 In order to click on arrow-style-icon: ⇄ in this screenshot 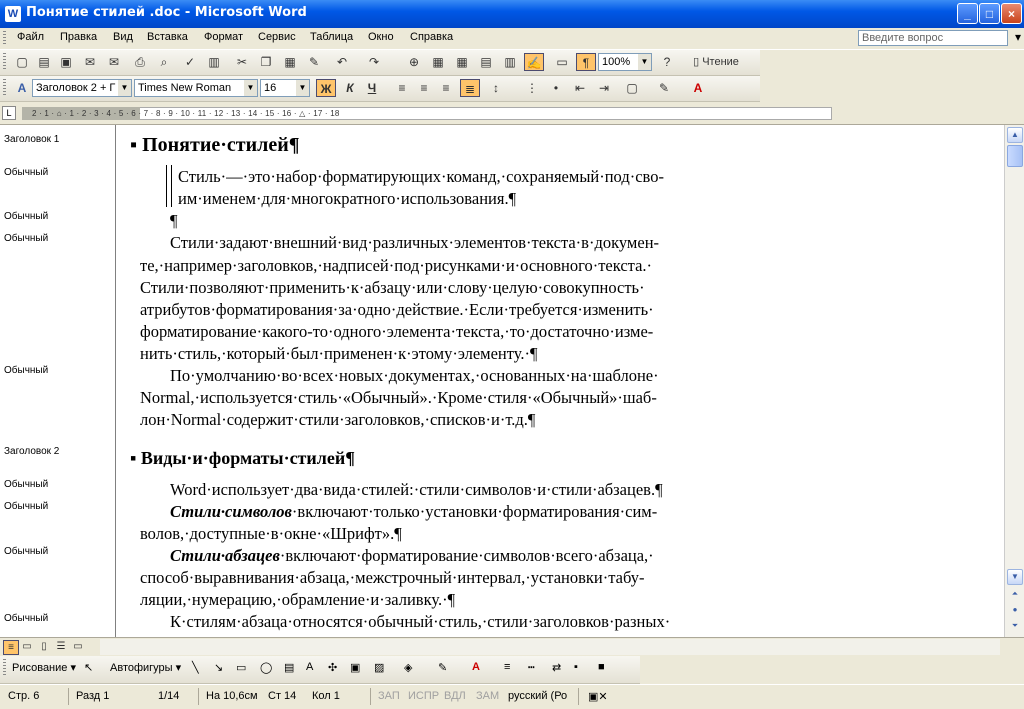, I will do `click(556, 667)`.